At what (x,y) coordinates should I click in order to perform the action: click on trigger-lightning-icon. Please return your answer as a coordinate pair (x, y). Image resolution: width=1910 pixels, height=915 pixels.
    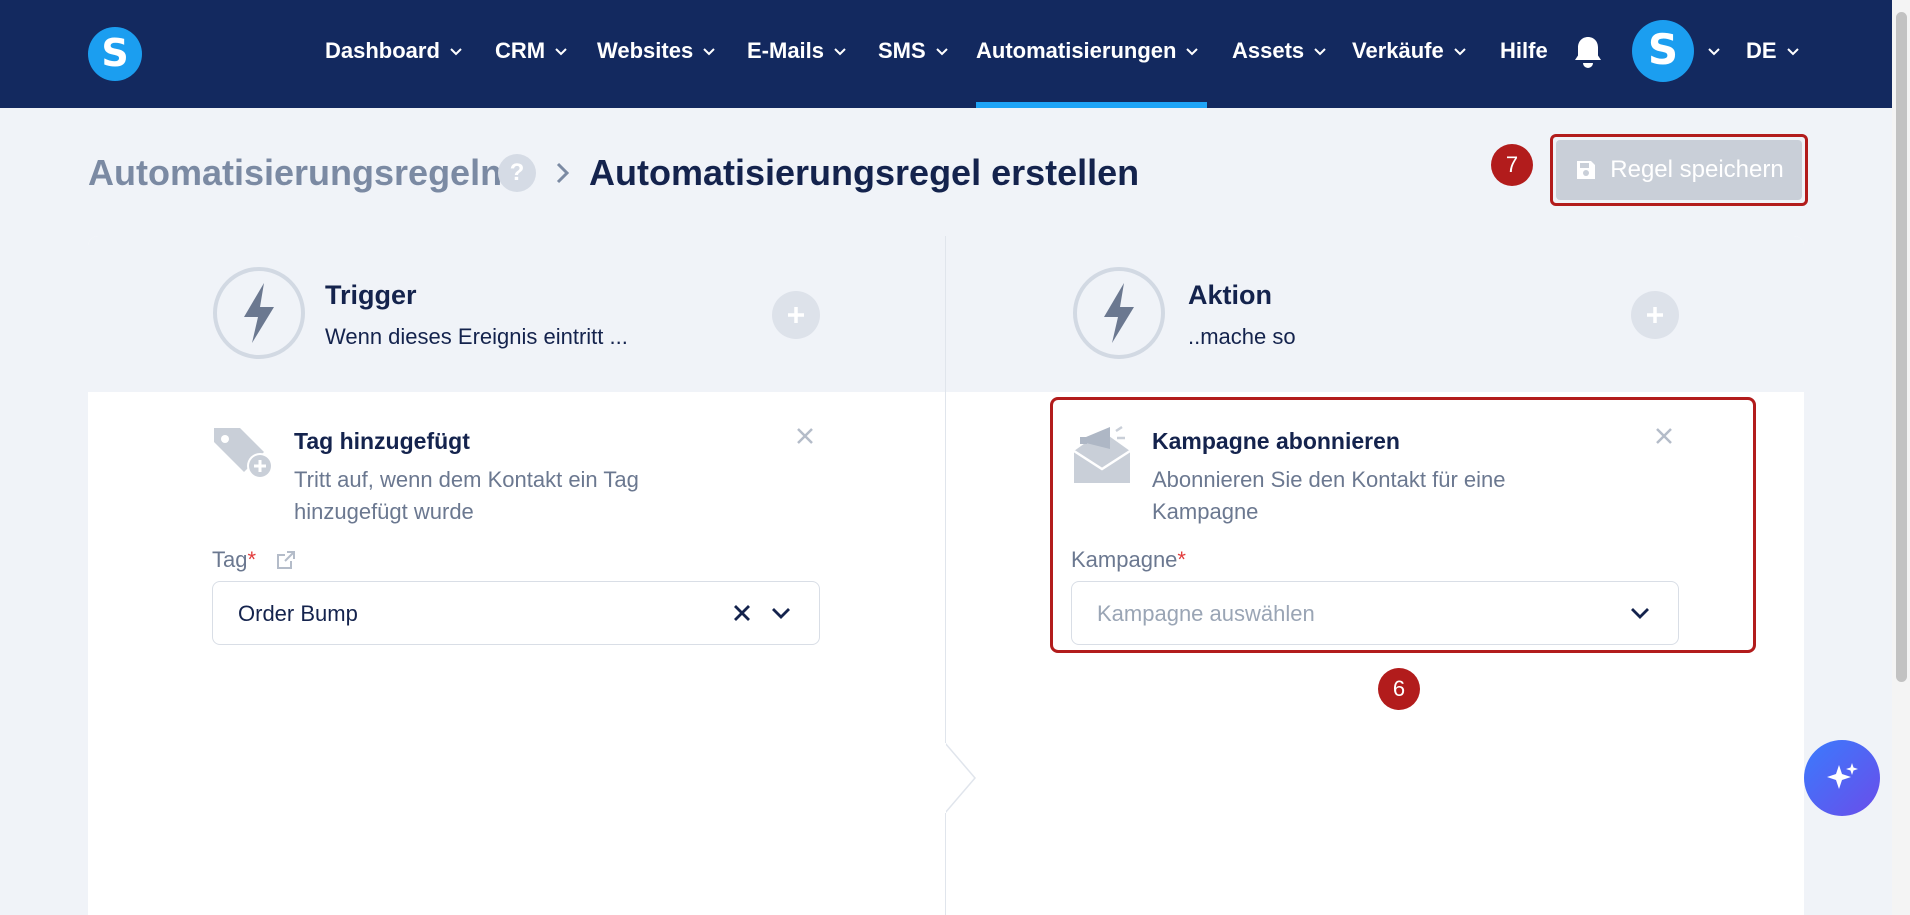
    Looking at the image, I should click on (259, 313).